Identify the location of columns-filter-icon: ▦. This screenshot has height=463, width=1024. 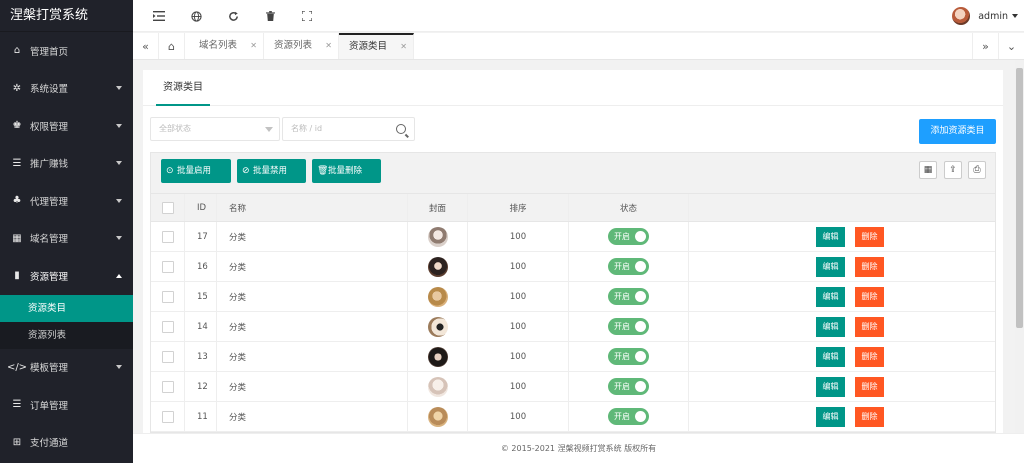
(928, 170).